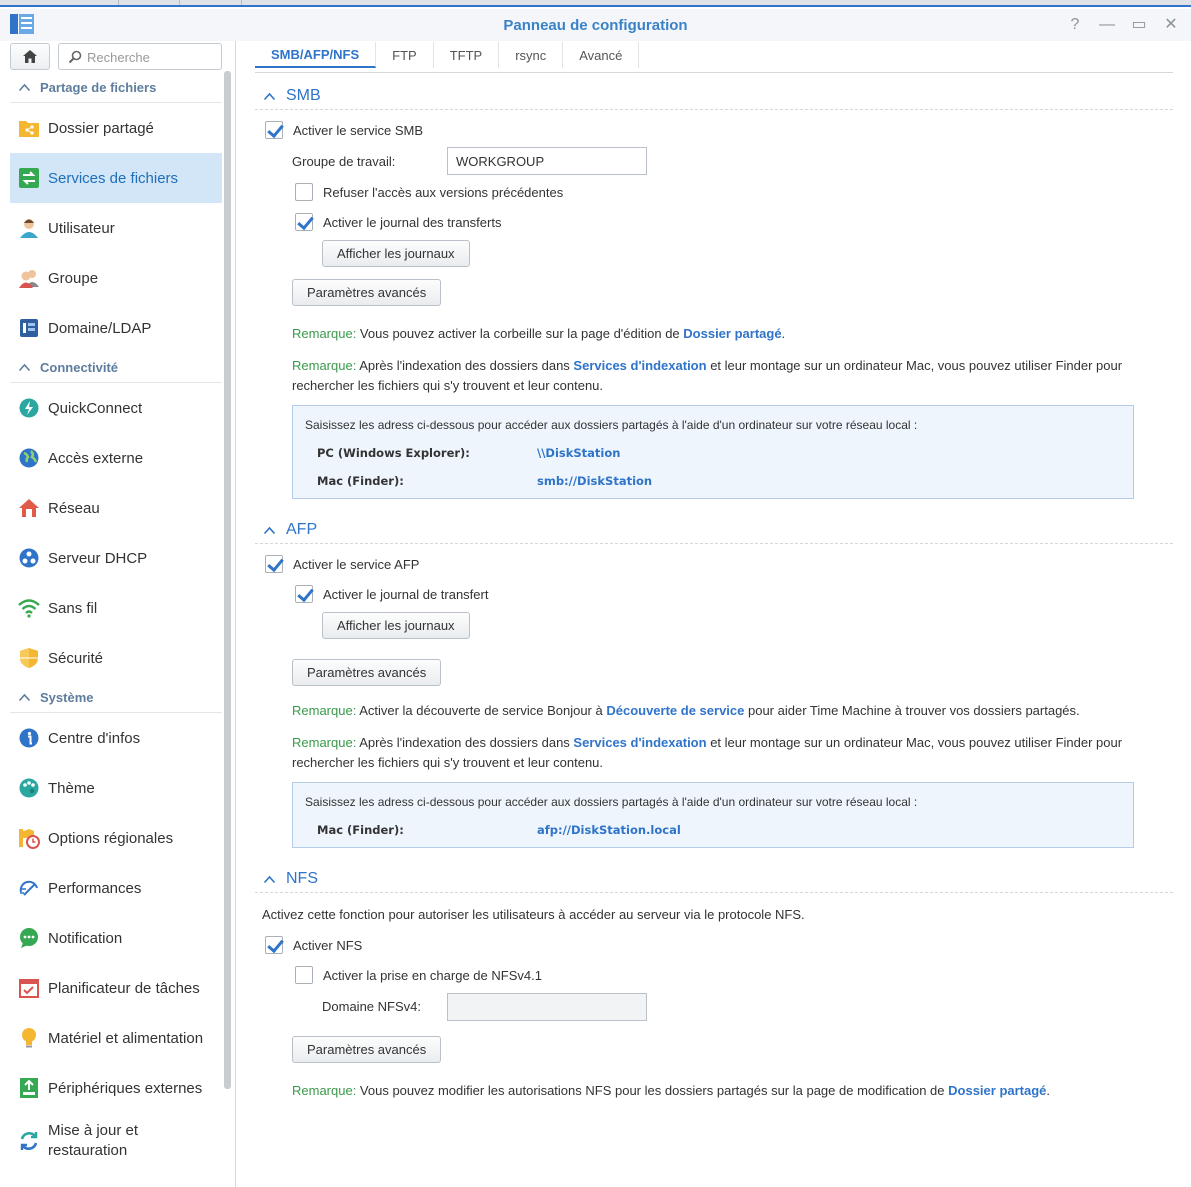 The width and height of the screenshot is (1191, 1187). What do you see at coordinates (116, 788) in the screenshot?
I see `sidebar-item-theme: Thème` at bounding box center [116, 788].